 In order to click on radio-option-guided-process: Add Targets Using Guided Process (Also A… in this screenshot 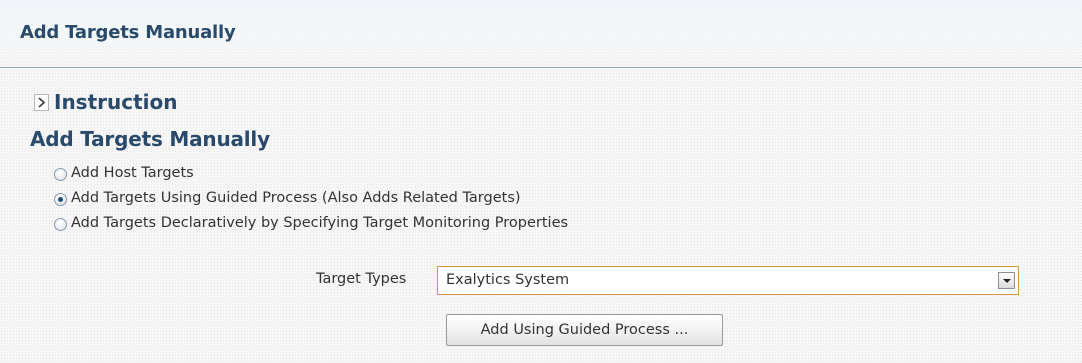, I will do `click(311, 197)`.